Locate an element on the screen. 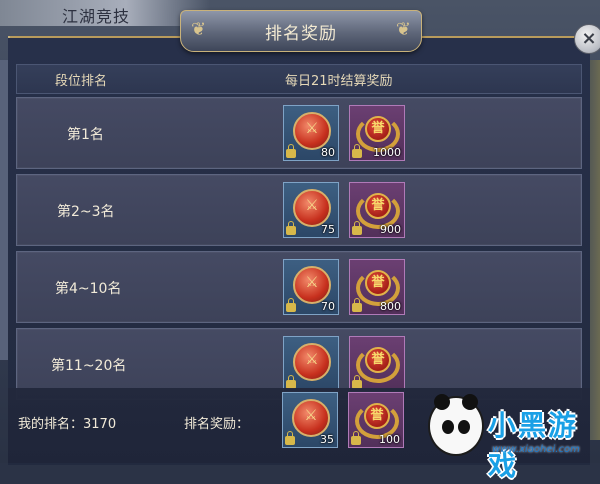 The image size is (600, 484). rank-label: 第11~20名 is located at coordinates (89, 366).